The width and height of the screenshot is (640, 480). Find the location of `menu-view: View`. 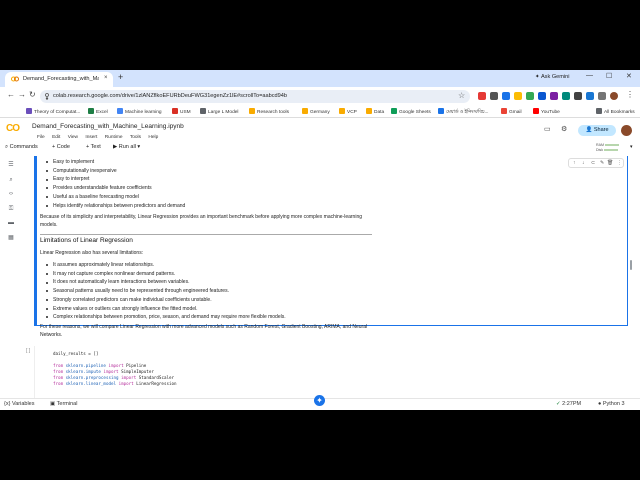

menu-view: View is located at coordinates (73, 137).